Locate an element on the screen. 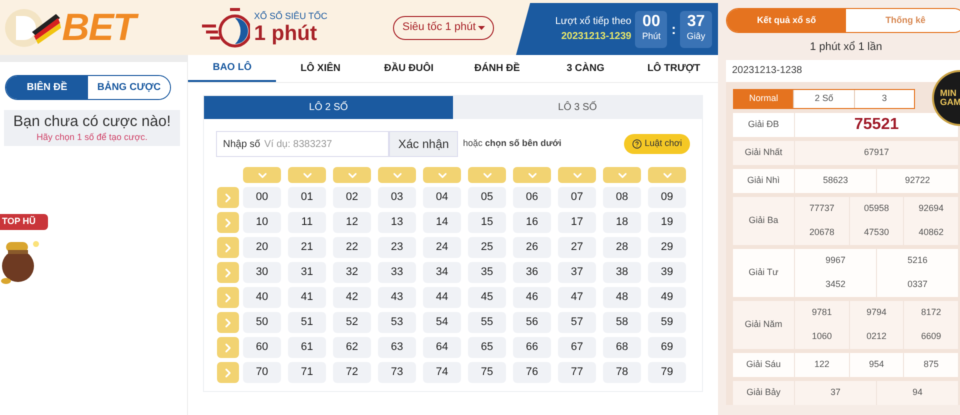 The height and width of the screenshot is (415, 960). number-cell: 35 is located at coordinates (487, 272).